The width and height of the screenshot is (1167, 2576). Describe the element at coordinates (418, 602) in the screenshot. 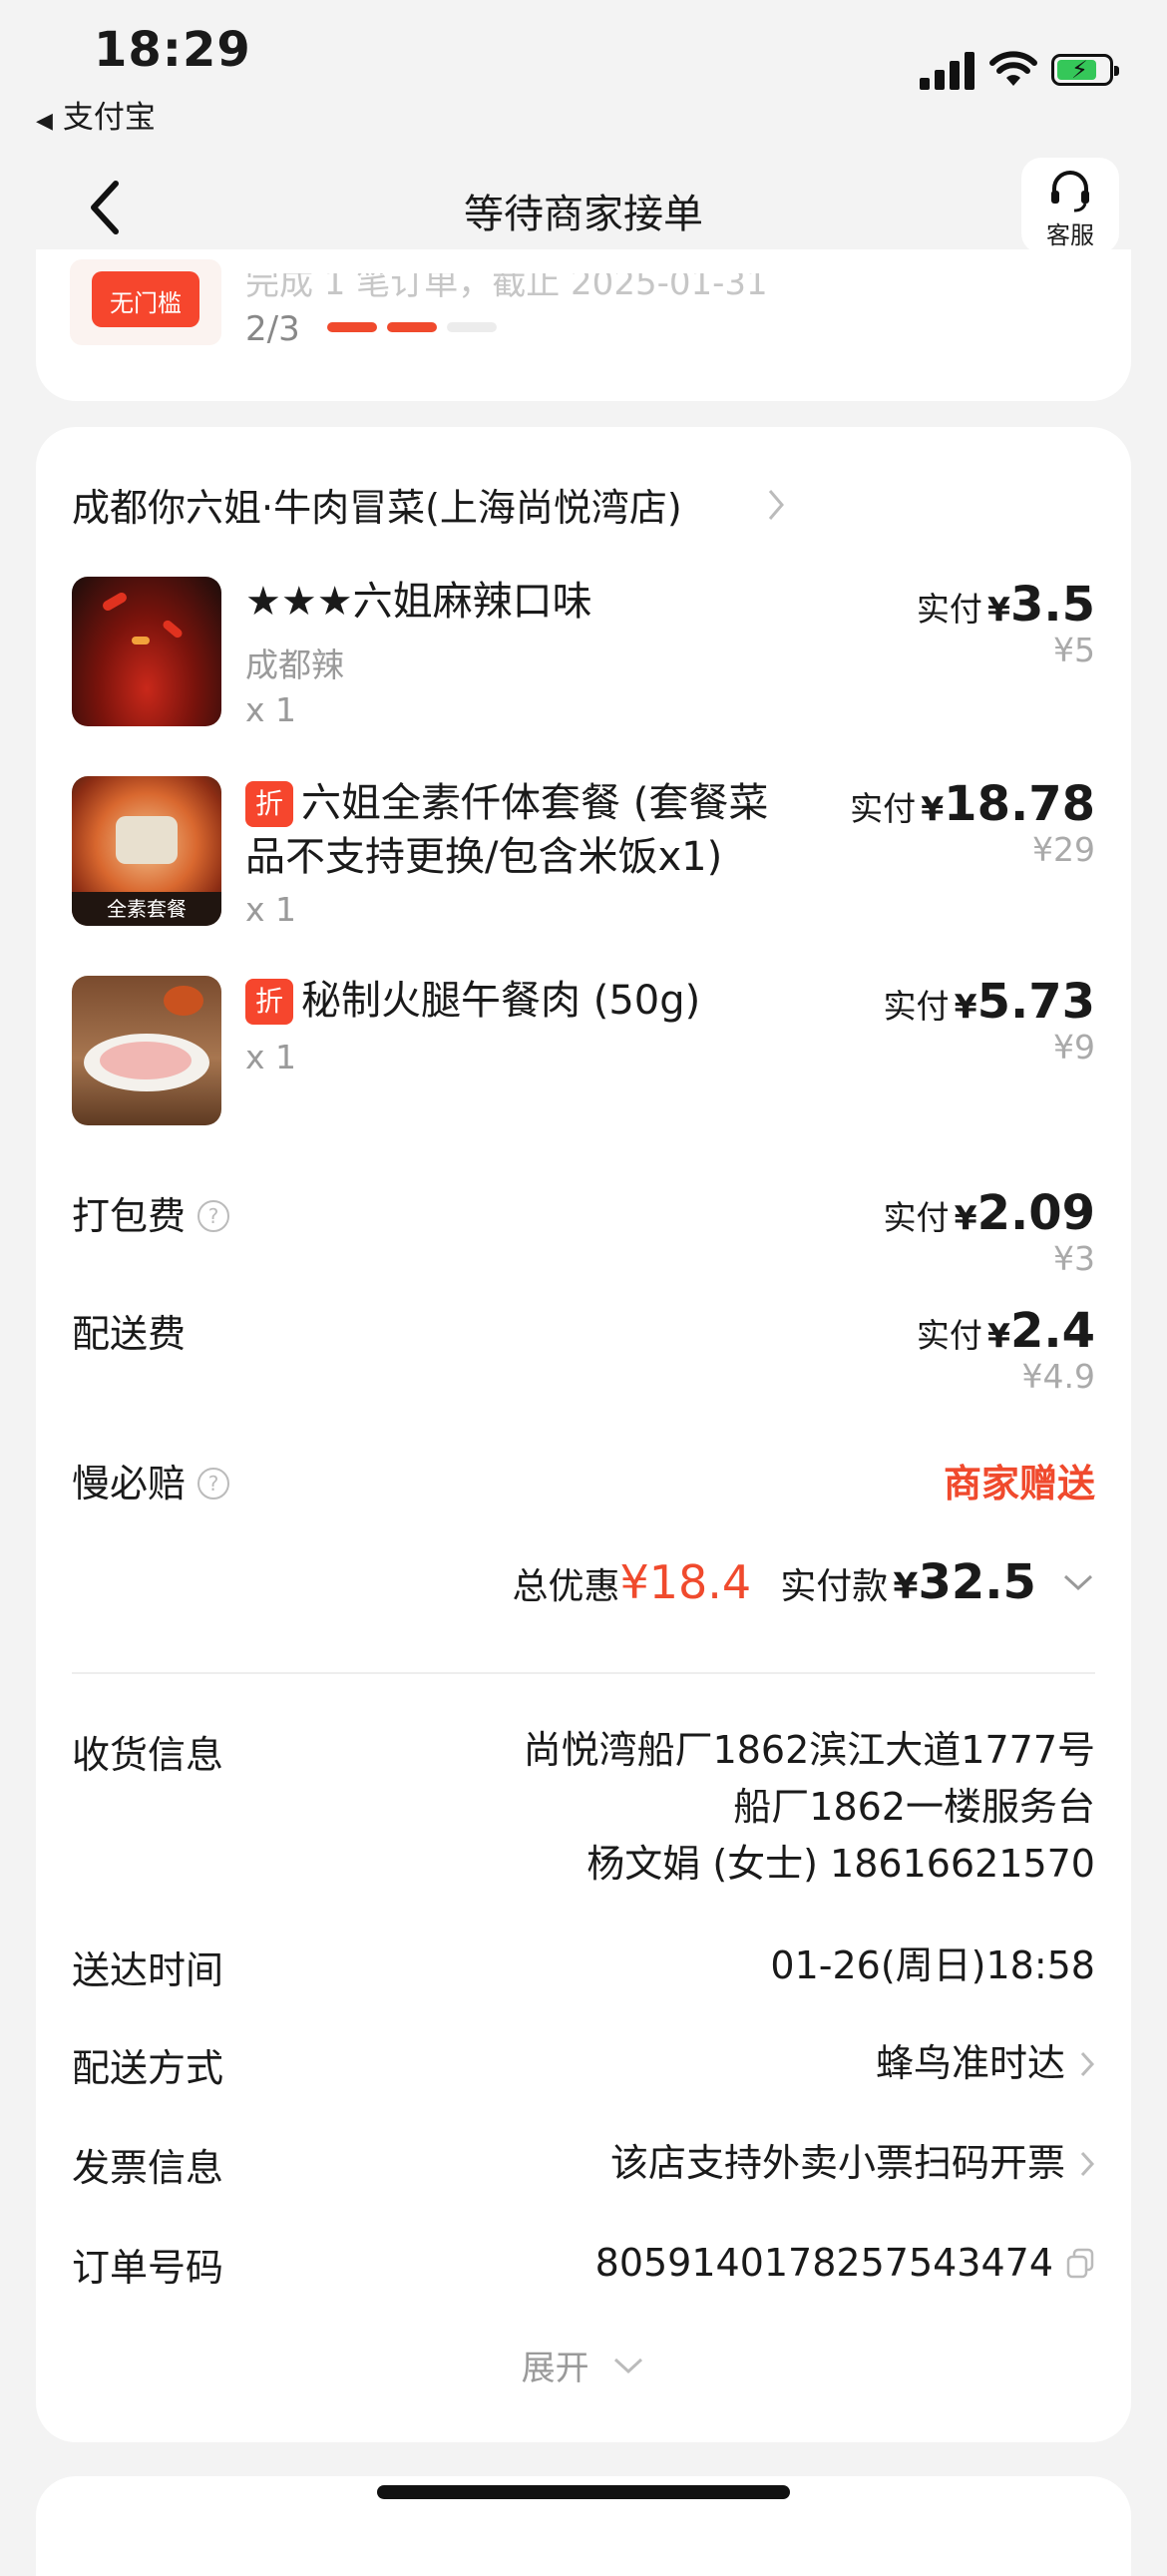

I see `item-name: ★★★六姐麻辣口味` at that location.